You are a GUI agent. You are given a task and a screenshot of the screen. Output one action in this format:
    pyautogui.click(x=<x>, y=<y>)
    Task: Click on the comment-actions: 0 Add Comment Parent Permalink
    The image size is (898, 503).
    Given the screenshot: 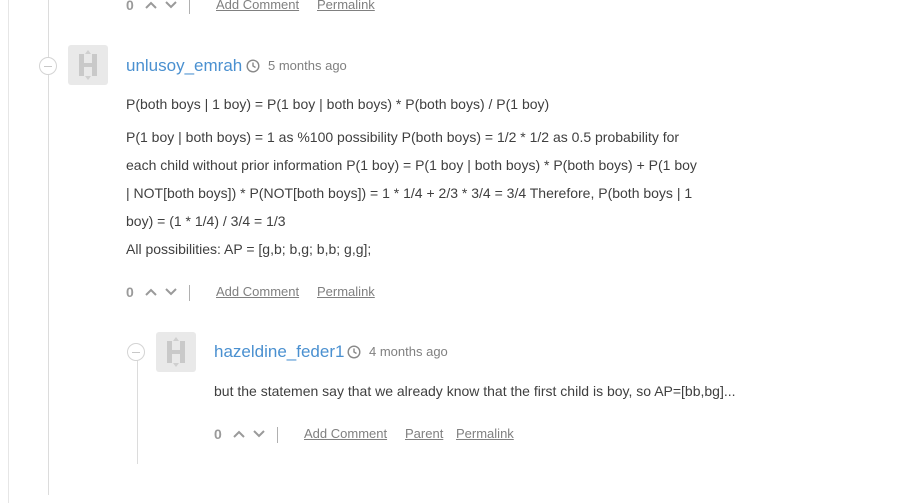 What is the action you would take?
    pyautogui.click(x=379, y=436)
    